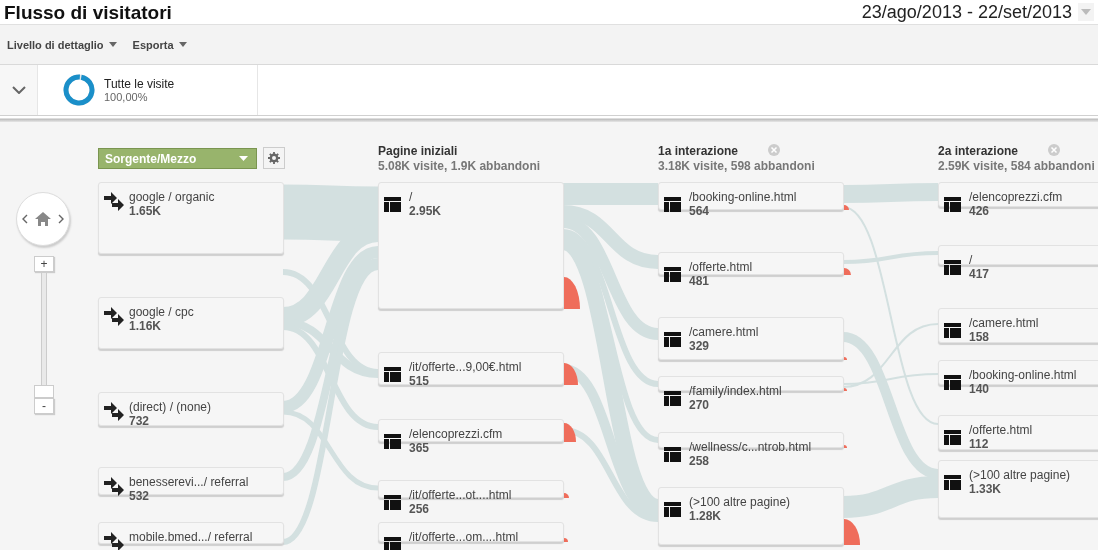 The width and height of the screenshot is (1098, 550). I want to click on node-label: mobile.bmed.../ referral, so click(191, 537).